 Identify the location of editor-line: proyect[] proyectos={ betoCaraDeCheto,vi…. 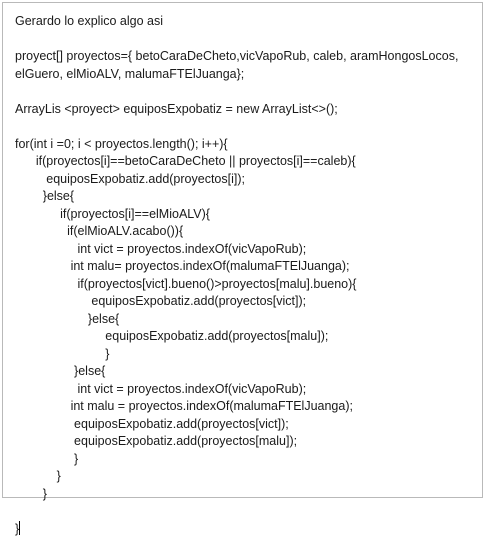
(246, 57).